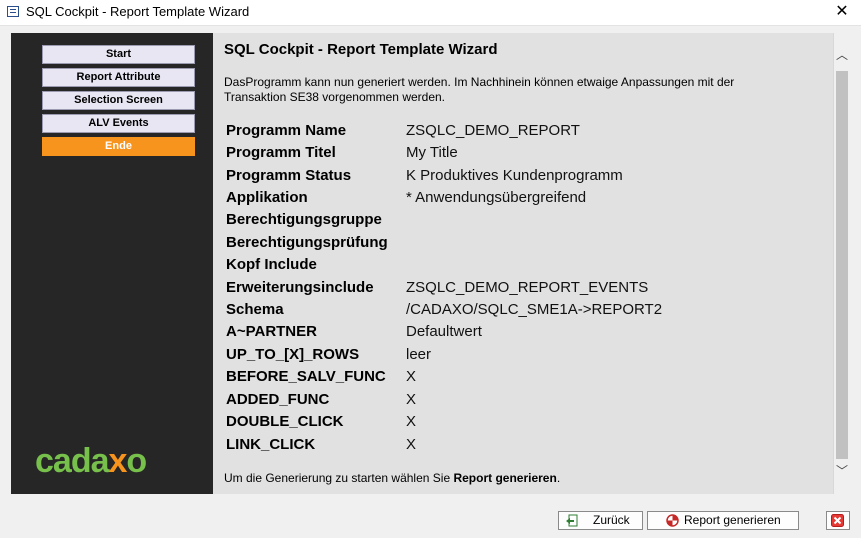  Describe the element at coordinates (430, 13) in the screenshot. I see `title-bar: SQL Cockpit - Report Template Wizard ✕` at that location.